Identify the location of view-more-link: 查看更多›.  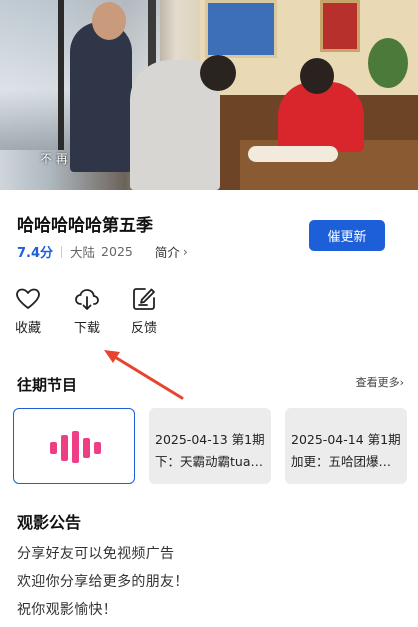
(380, 382).